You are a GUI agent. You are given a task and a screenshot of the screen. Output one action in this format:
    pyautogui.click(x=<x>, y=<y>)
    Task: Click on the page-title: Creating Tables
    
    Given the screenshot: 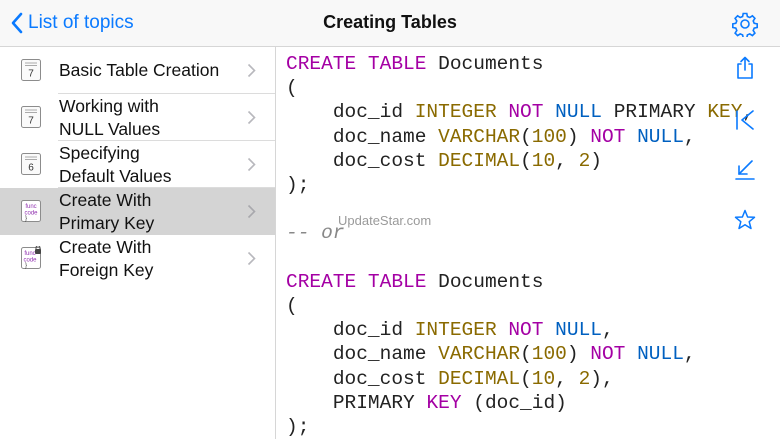 What is the action you would take?
    pyautogui.click(x=390, y=22)
    